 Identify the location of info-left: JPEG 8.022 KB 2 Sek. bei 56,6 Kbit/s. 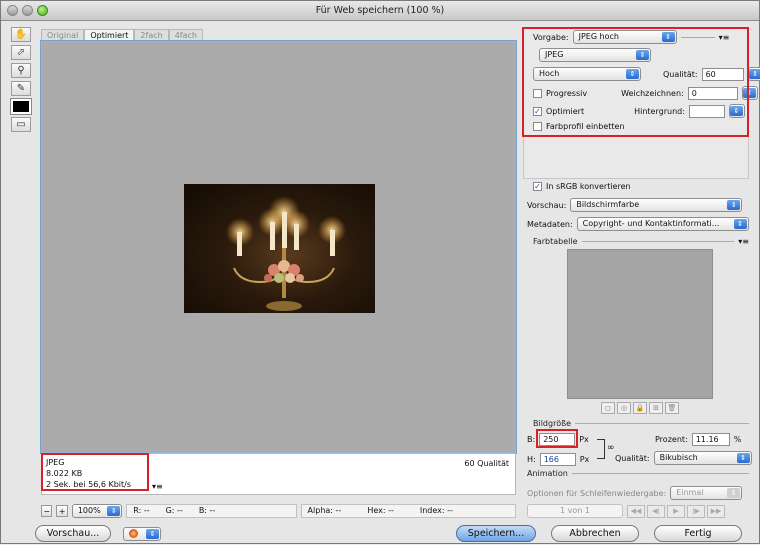
(88, 473).